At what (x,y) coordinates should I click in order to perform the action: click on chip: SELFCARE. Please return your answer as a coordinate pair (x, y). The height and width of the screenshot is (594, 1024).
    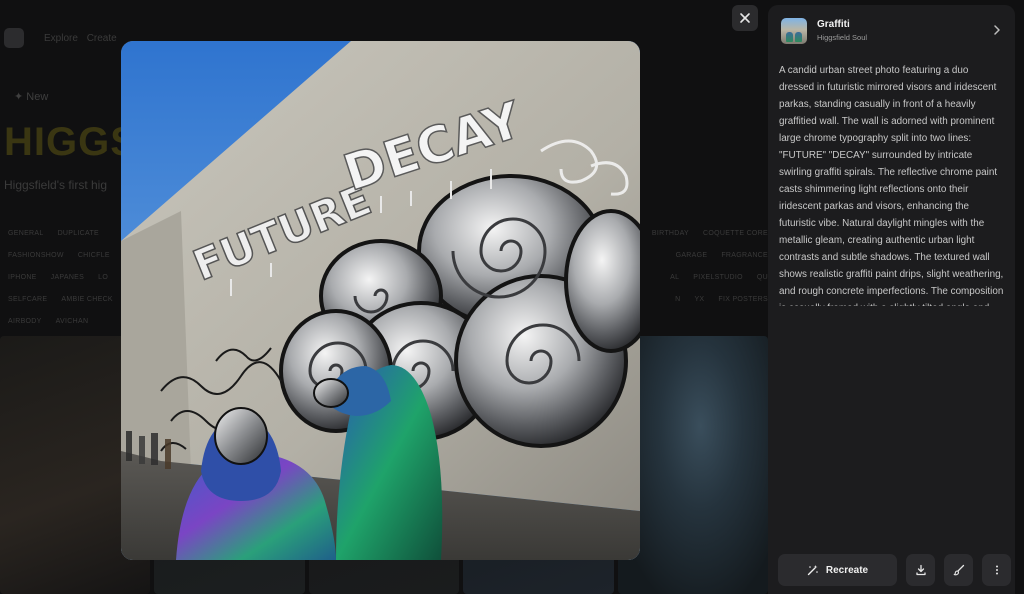
    Looking at the image, I should click on (28, 299).